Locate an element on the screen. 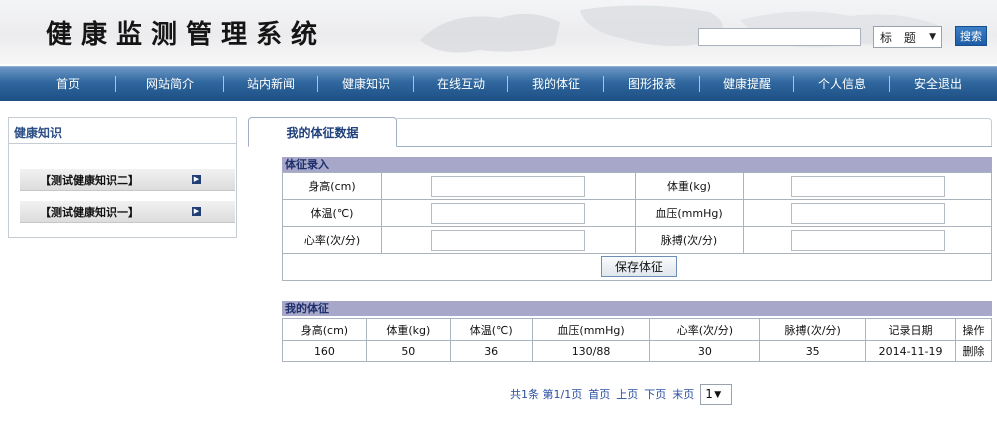 This screenshot has width=997, height=432. column-header: 体温(℃) is located at coordinates (491, 329).